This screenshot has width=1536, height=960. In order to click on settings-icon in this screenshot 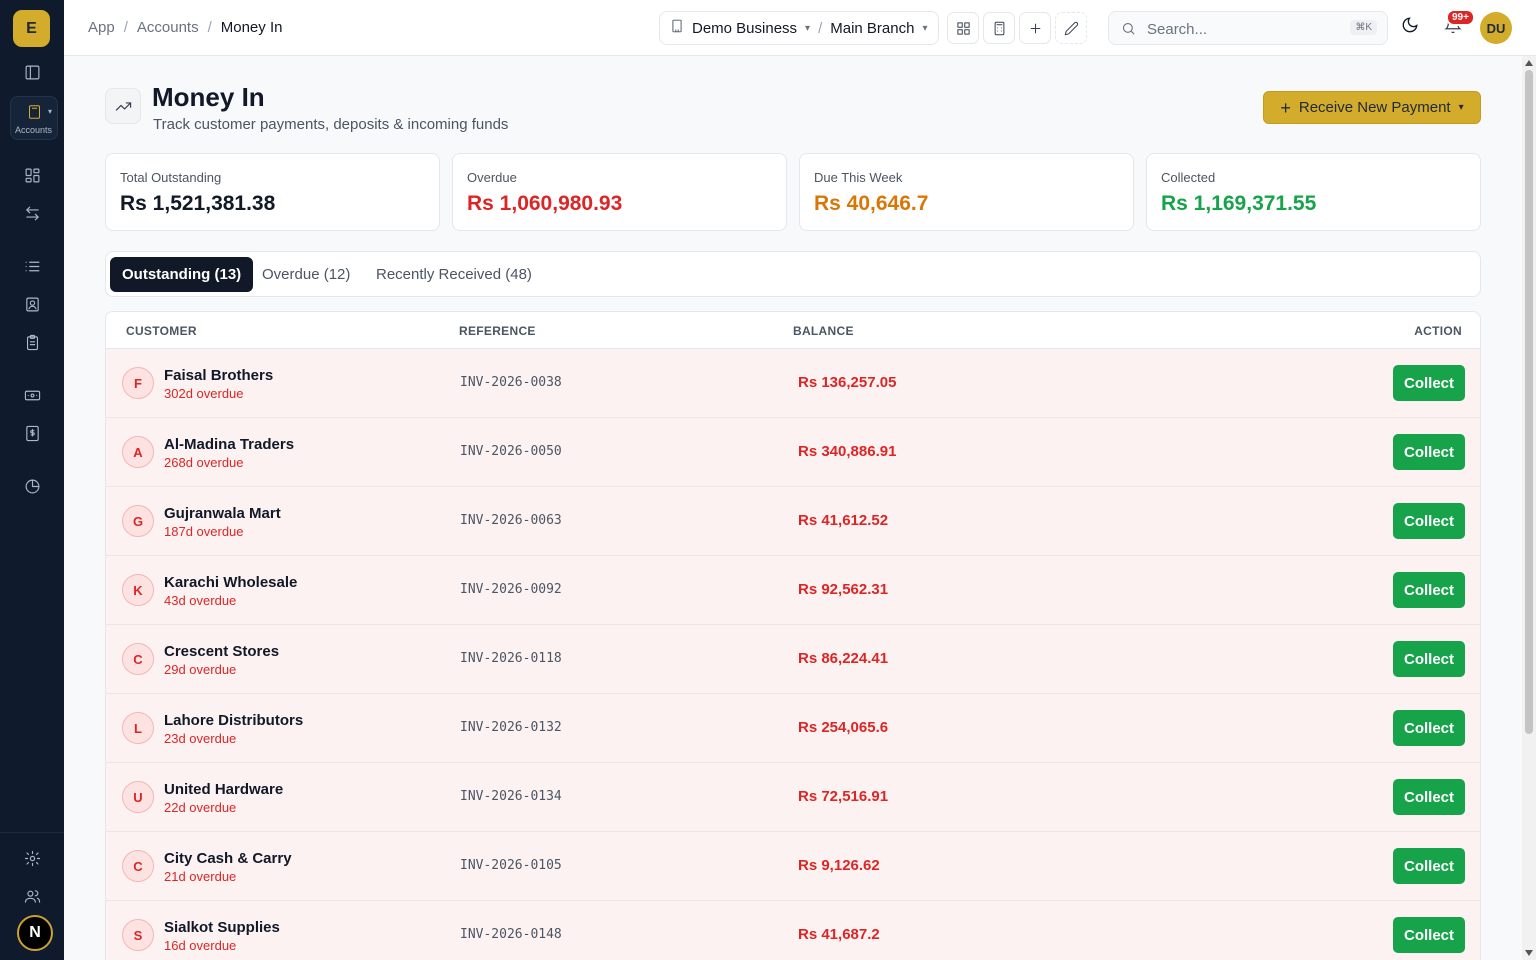, I will do `click(32, 858)`.